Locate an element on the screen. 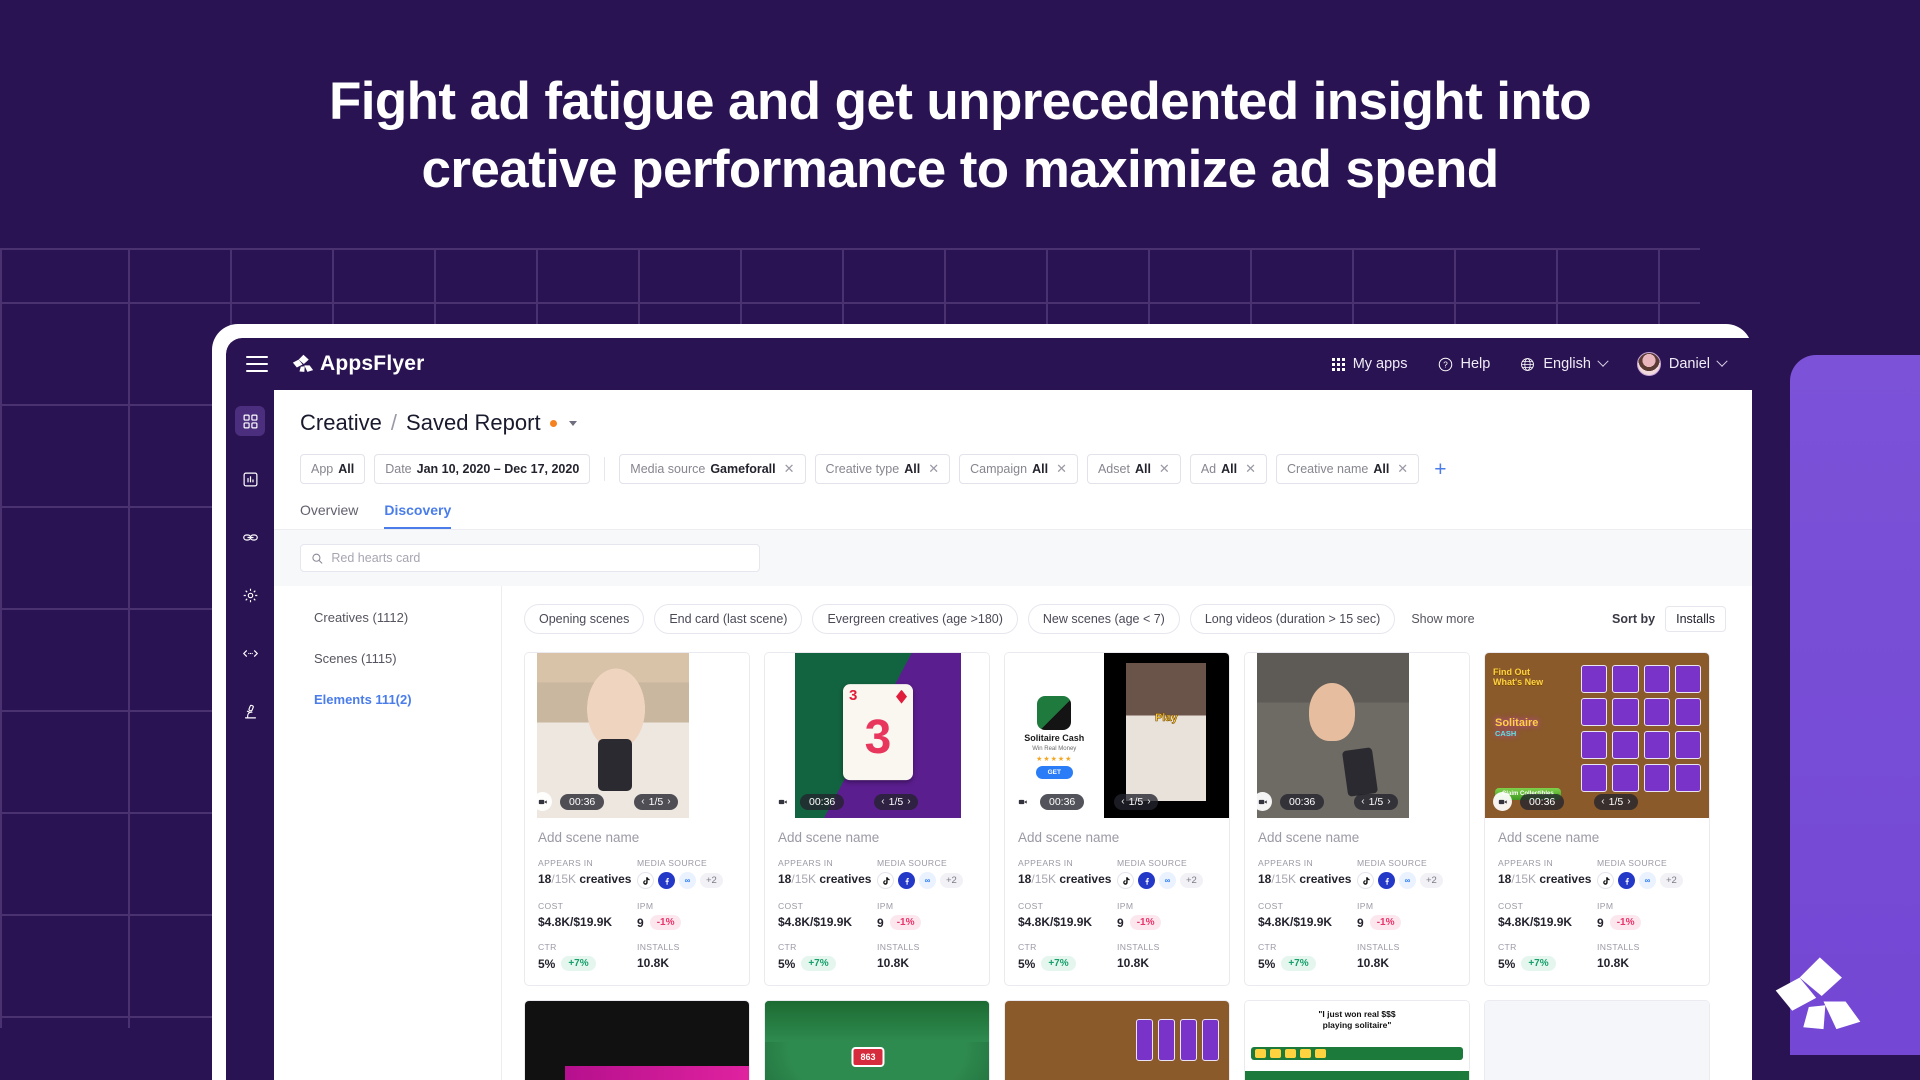 This screenshot has width=1920, height=1080. filter-chip-app: App All is located at coordinates (333, 469).